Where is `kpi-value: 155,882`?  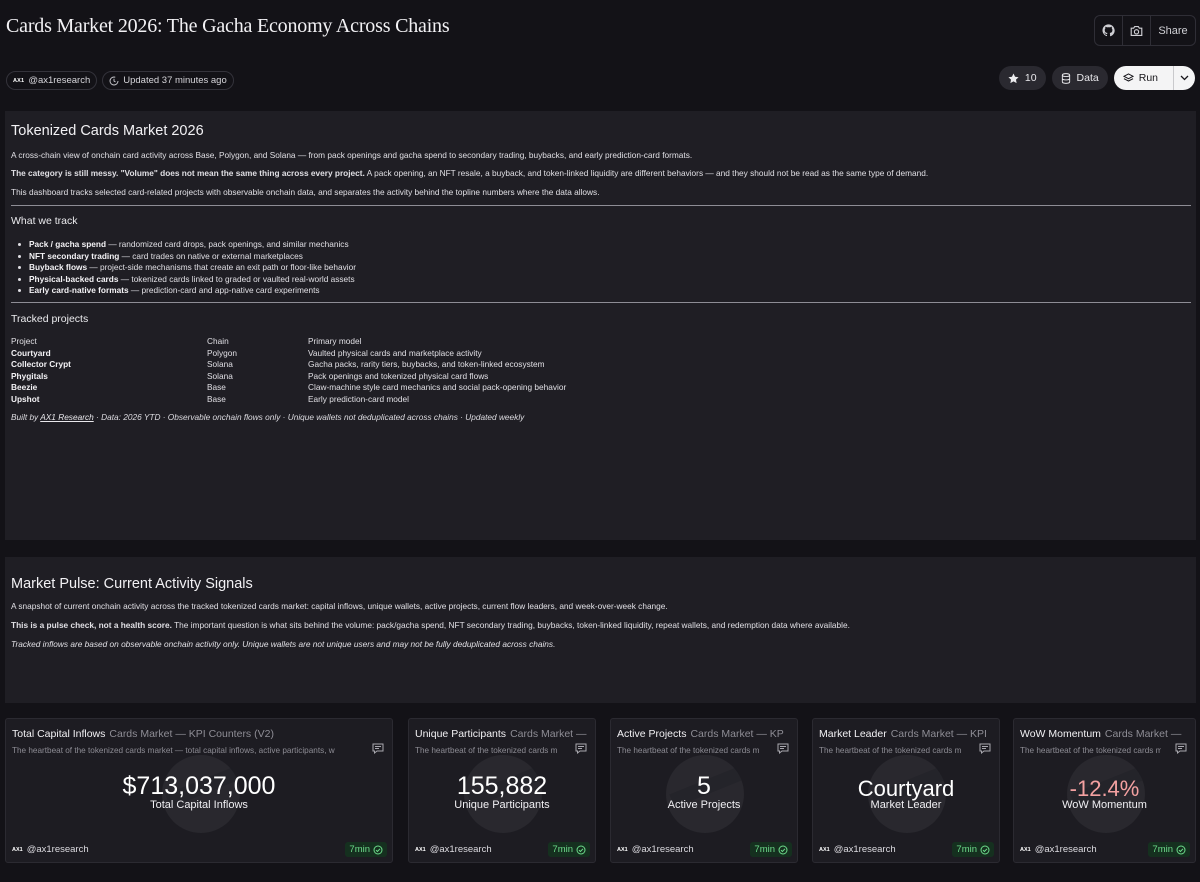
kpi-value: 155,882 is located at coordinates (502, 786).